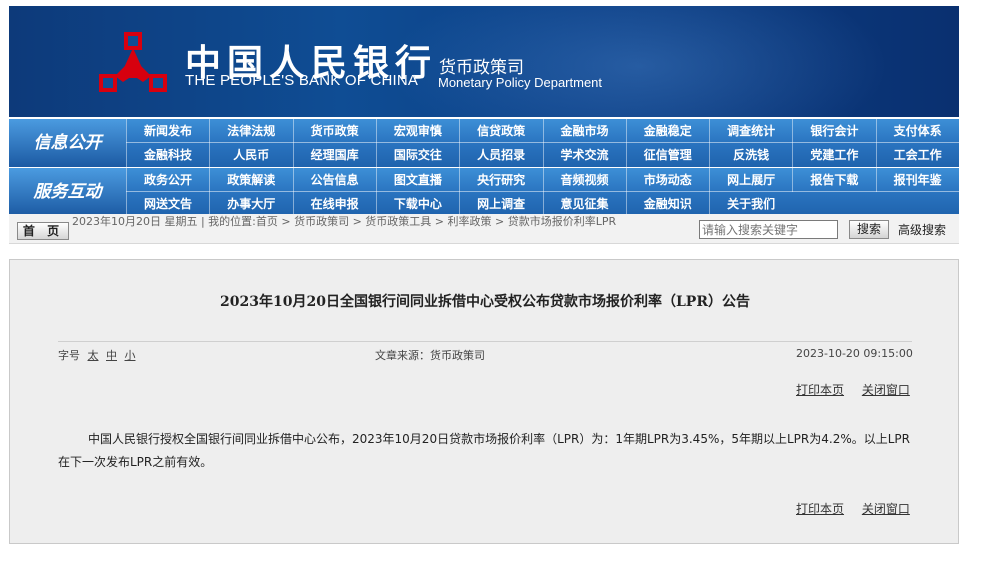 The image size is (981, 566). What do you see at coordinates (833, 131) in the screenshot?
I see `nav-item: 银行会计` at bounding box center [833, 131].